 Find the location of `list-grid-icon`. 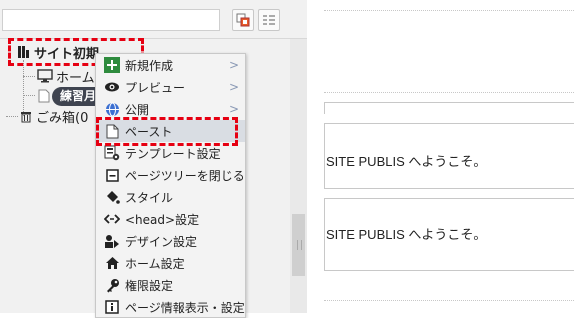

list-grid-icon is located at coordinates (269, 20).